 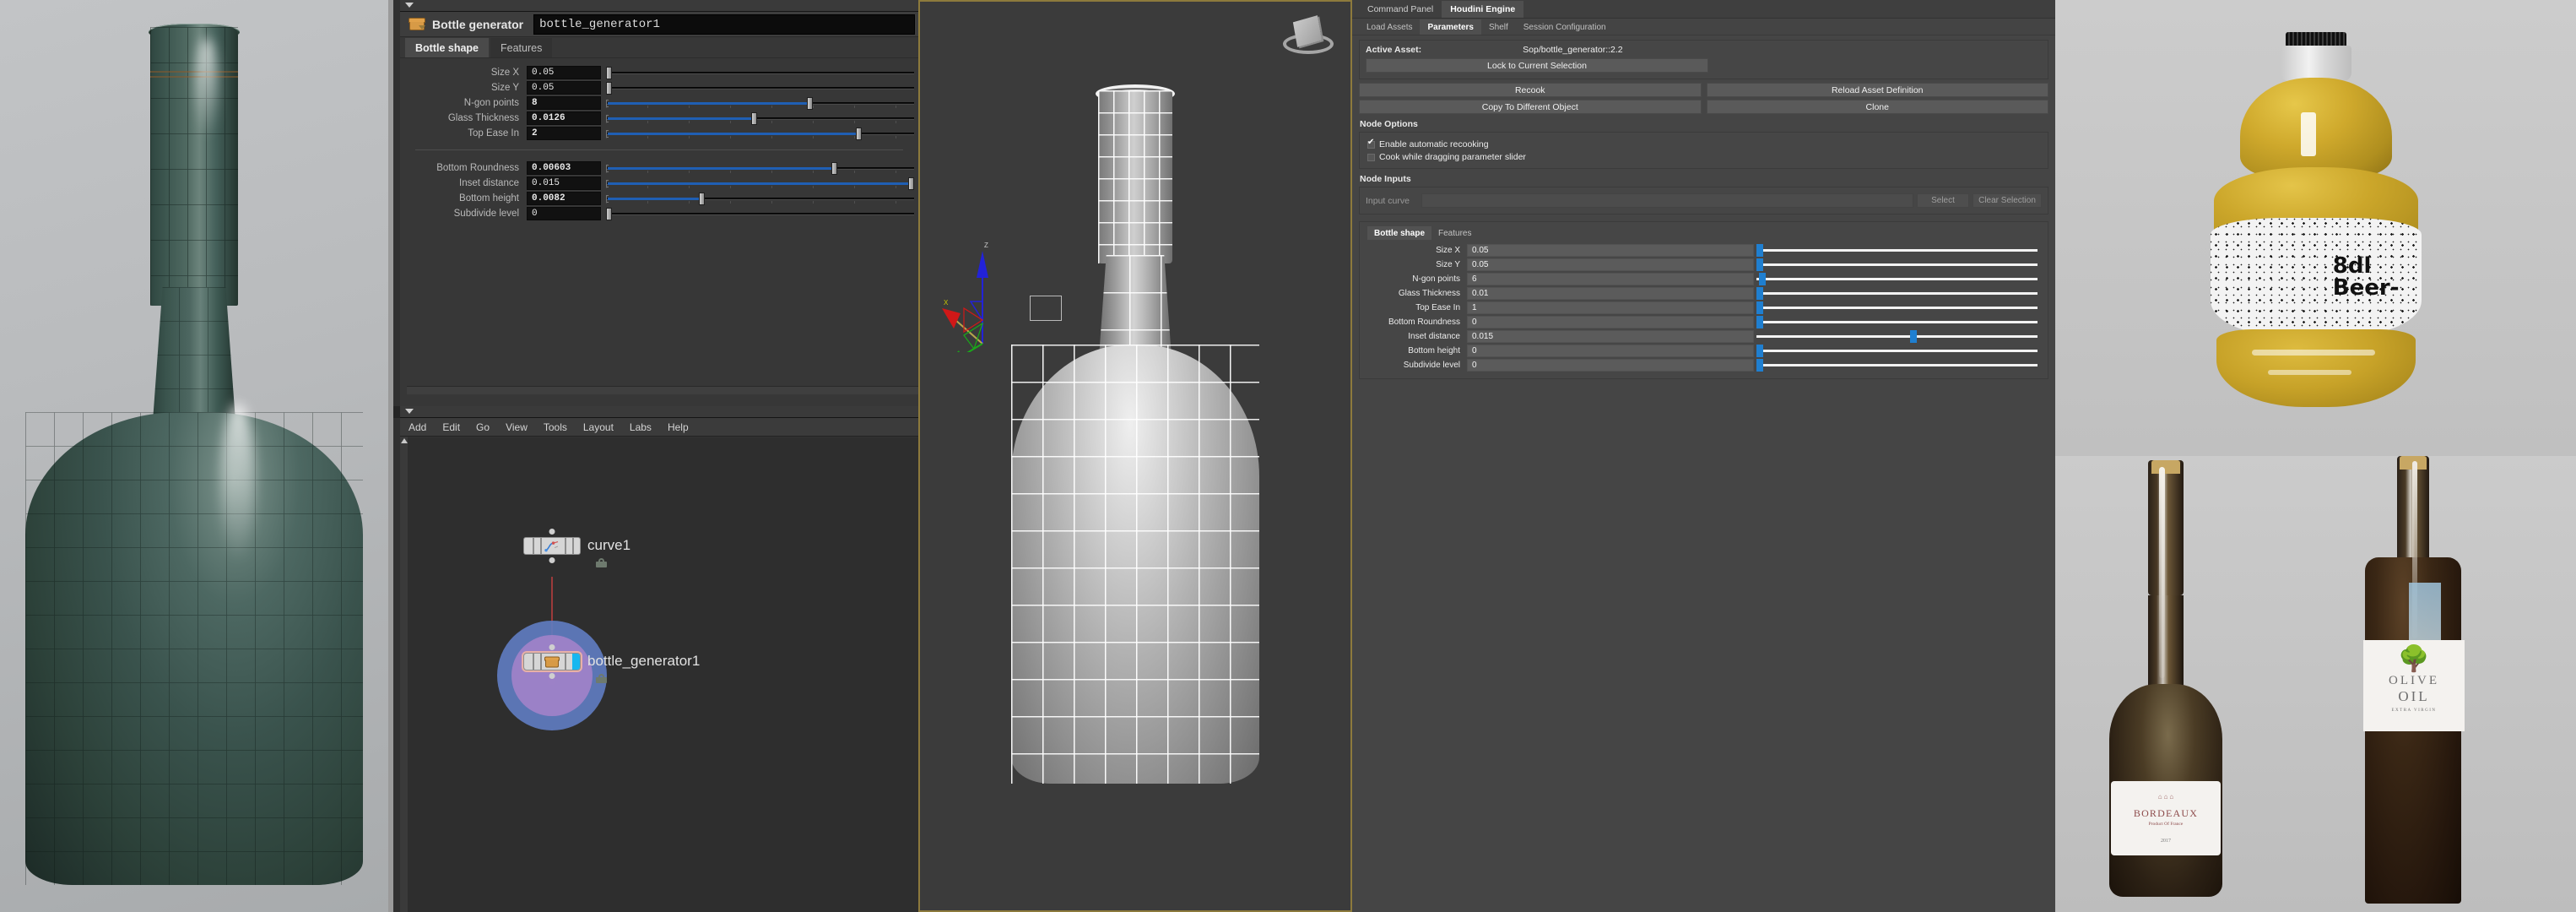 What do you see at coordinates (993, 284) in the screenshot?
I see `transform-axis-handles: Z X` at bounding box center [993, 284].